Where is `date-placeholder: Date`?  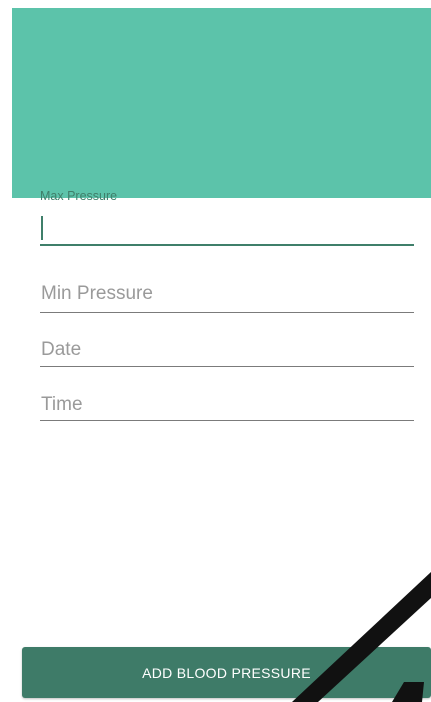
date-placeholder: Date is located at coordinates (61, 349).